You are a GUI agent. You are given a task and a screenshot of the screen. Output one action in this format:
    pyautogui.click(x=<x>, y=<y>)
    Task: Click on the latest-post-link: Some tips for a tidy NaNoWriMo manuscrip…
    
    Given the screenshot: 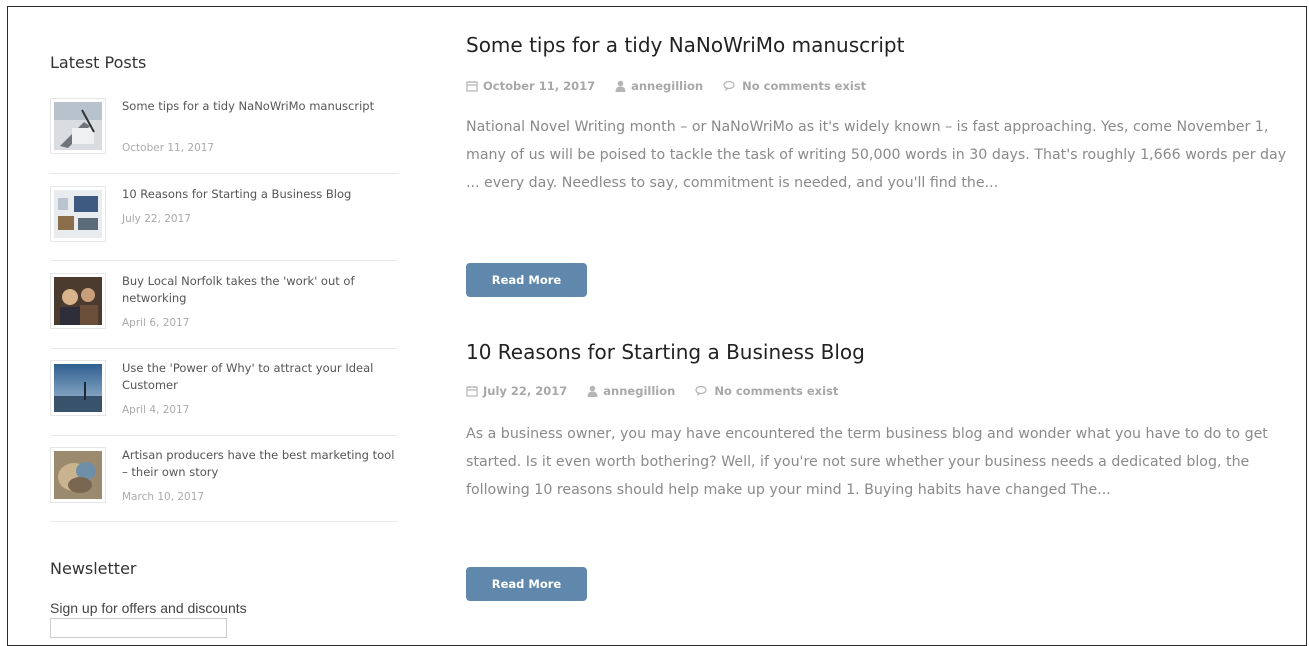 What is the action you would take?
    pyautogui.click(x=260, y=106)
    